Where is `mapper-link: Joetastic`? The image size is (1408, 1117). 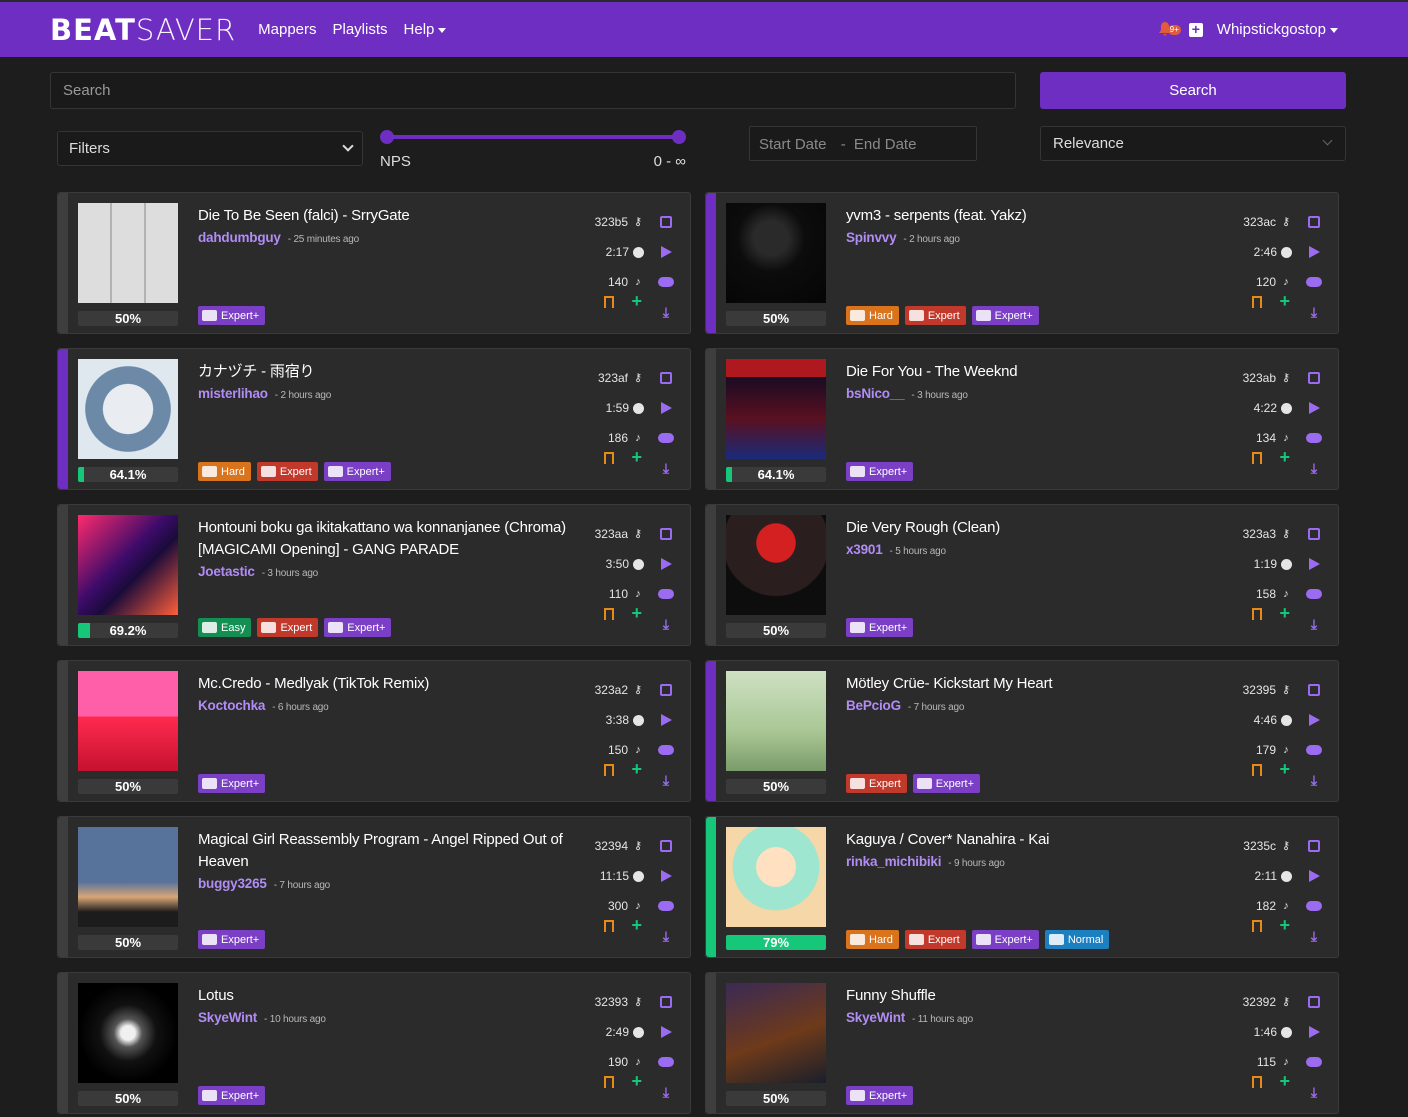 mapper-link: Joetastic is located at coordinates (226, 571).